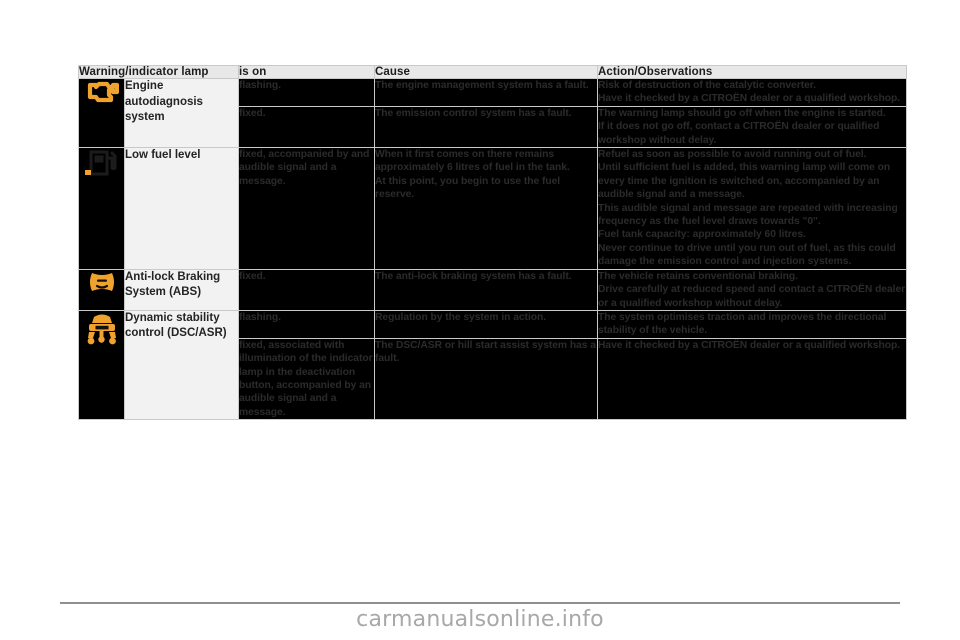 This screenshot has width=960, height=640. Describe the element at coordinates (101, 92) in the screenshot. I see `engine-check-icon` at that location.